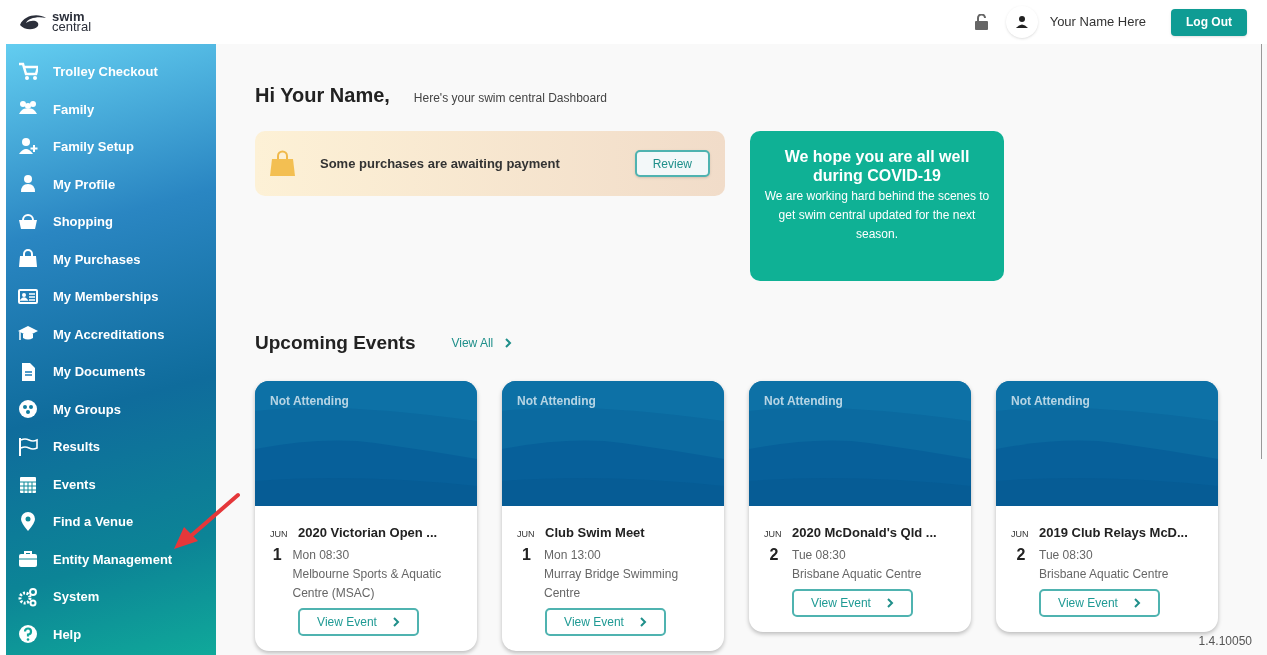  Describe the element at coordinates (877, 215) in the screenshot. I see `covid-notice-text: We are working hard behind the scenes to get swim central updated for the next season.` at that location.